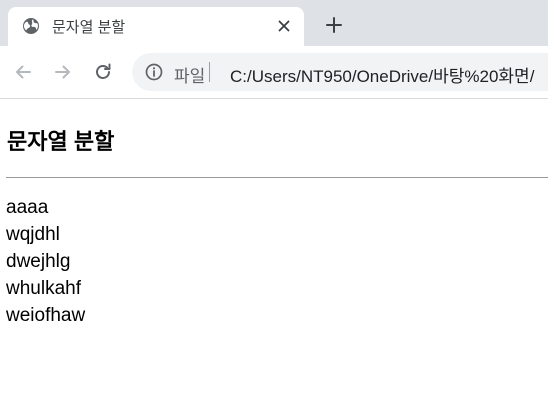  I want to click on page-title: 문자열 분할, so click(61, 141).